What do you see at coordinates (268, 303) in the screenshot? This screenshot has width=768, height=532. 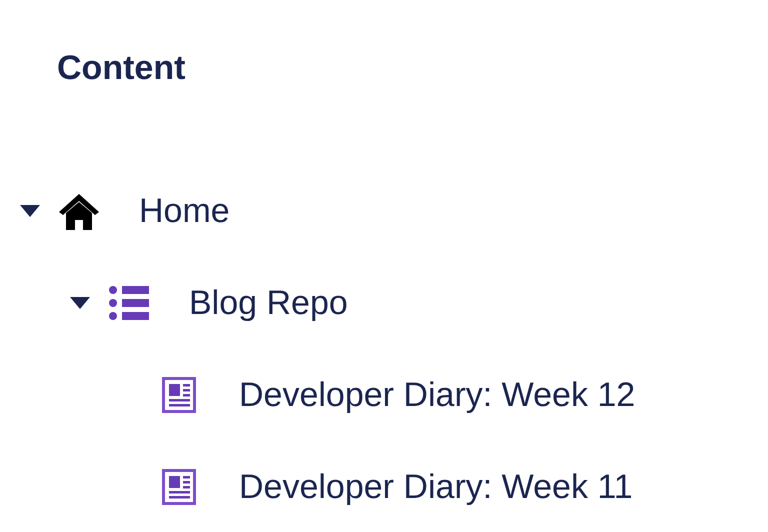 I see `tree-item: Blog Repo` at bounding box center [268, 303].